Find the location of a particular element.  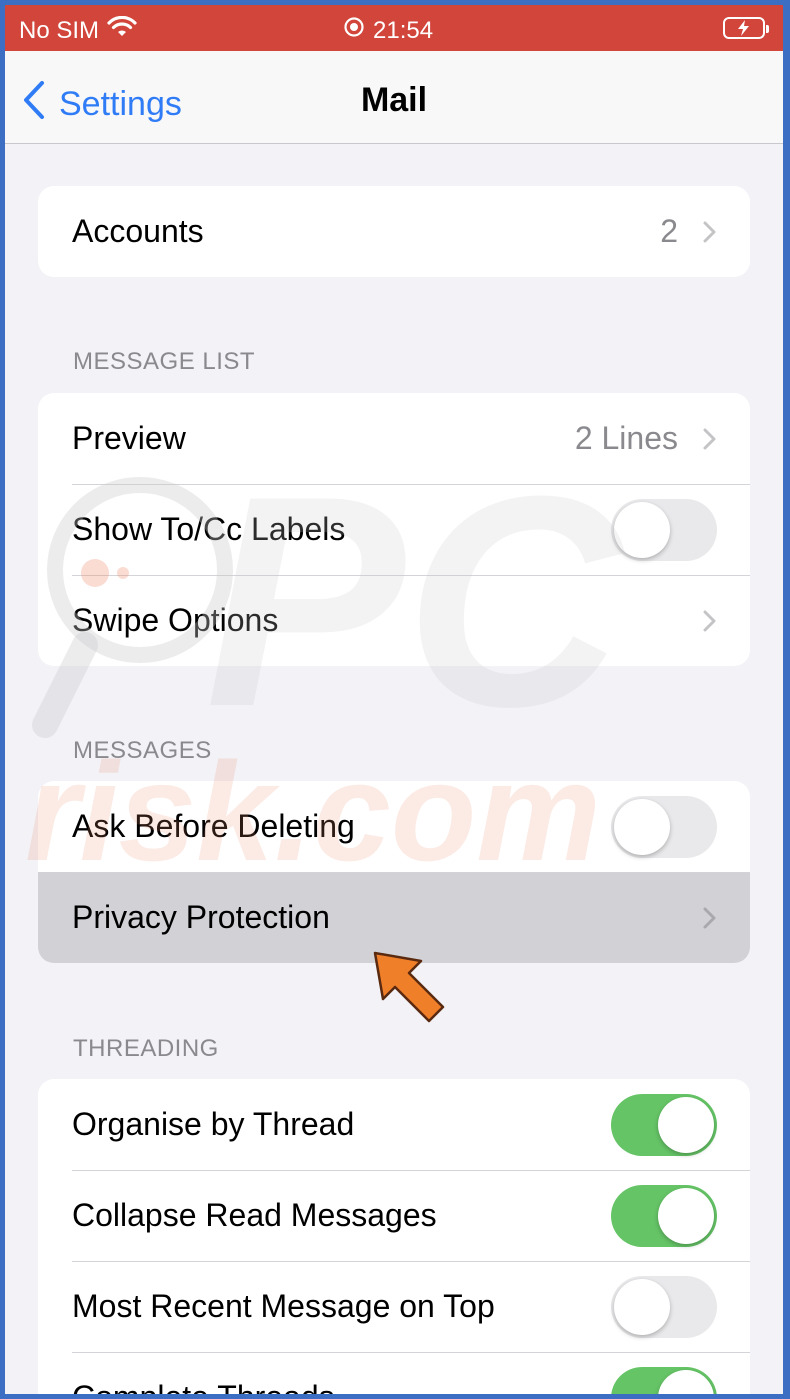

section-header-threading: THREADING is located at coordinates (146, 1048).